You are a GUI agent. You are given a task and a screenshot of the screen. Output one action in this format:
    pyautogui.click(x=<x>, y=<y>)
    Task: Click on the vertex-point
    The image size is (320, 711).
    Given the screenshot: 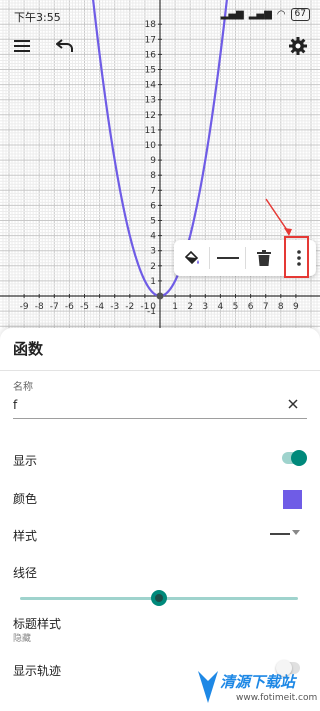 What is the action you would take?
    pyautogui.click(x=160, y=296)
    